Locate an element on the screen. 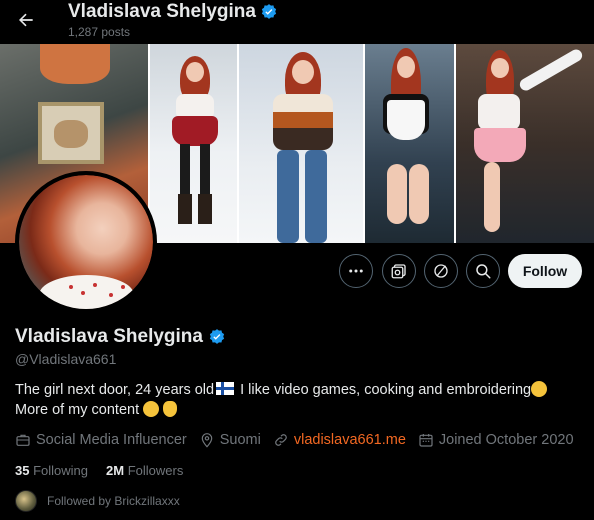  following-link: 35 Following is located at coordinates (51, 470).